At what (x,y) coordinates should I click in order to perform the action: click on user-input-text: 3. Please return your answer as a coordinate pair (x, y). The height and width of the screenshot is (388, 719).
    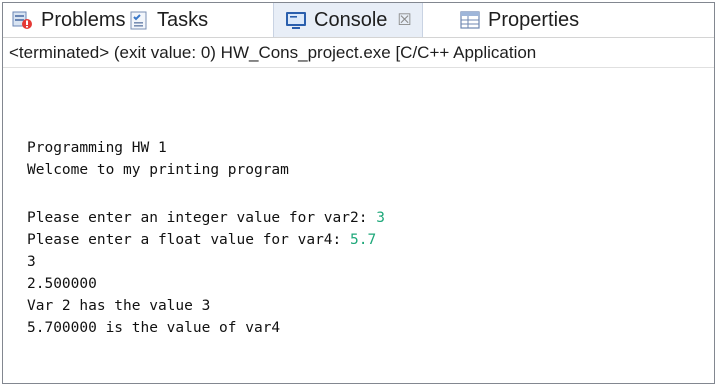
    Looking at the image, I should click on (380, 218).